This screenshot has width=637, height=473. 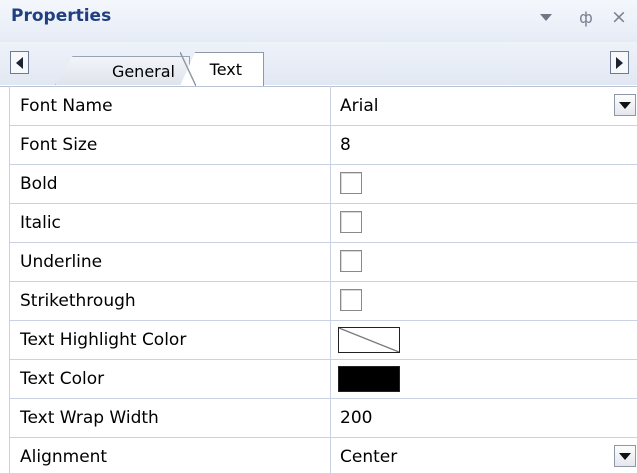 What do you see at coordinates (103, 340) in the screenshot?
I see `property-name: Text Highlight Color` at bounding box center [103, 340].